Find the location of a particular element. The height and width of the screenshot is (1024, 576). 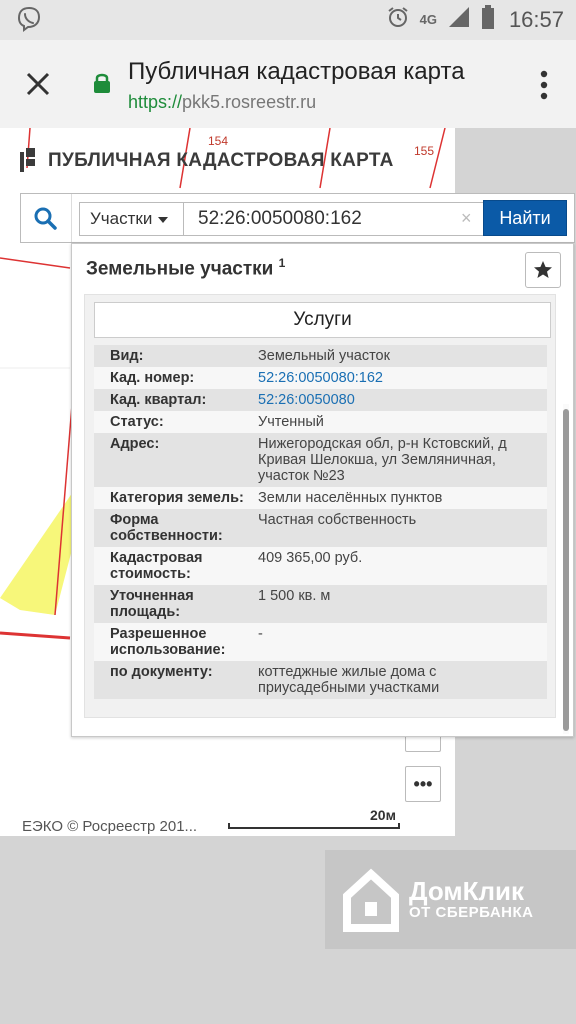

alarm-icon is located at coordinates (398, 20).